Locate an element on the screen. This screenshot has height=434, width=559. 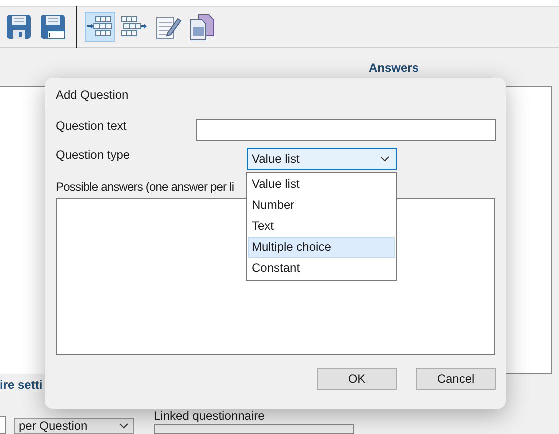
section-heading: ire setti is located at coordinates (21, 385).